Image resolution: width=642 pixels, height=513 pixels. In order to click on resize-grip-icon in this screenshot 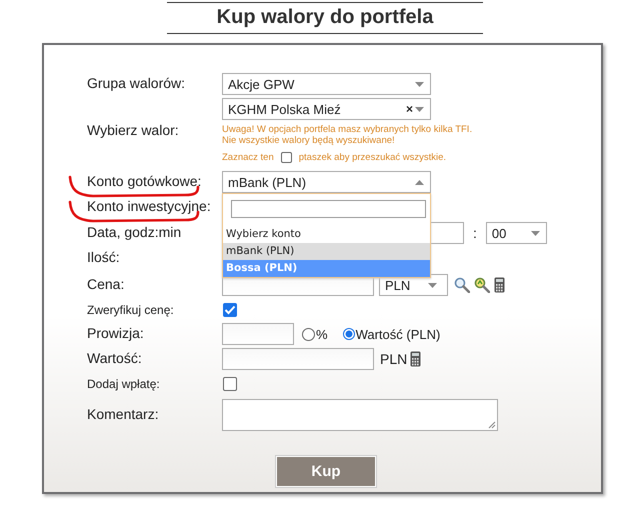, I will do `click(492, 425)`.